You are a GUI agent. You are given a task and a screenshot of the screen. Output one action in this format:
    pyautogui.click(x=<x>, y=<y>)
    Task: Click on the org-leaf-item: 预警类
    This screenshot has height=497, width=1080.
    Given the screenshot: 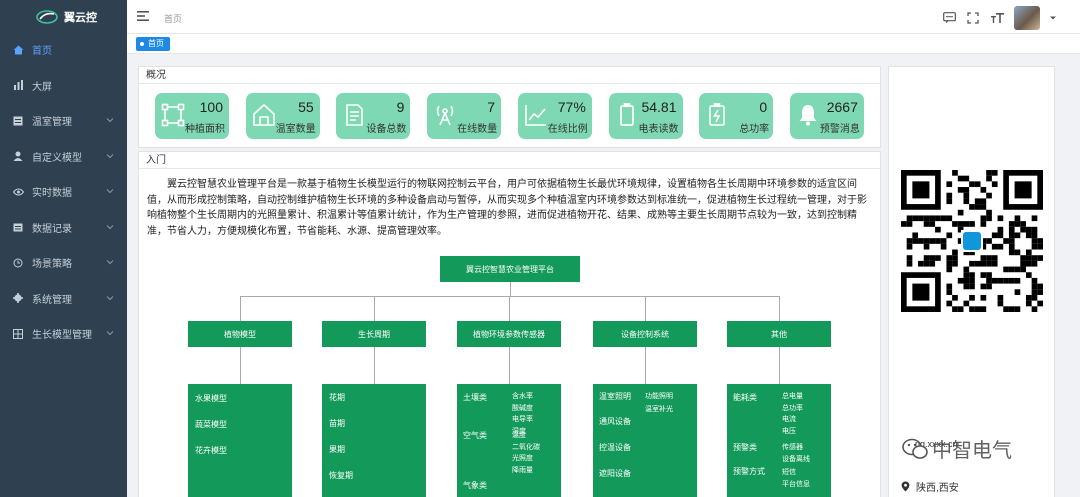 What is the action you would take?
    pyautogui.click(x=745, y=447)
    